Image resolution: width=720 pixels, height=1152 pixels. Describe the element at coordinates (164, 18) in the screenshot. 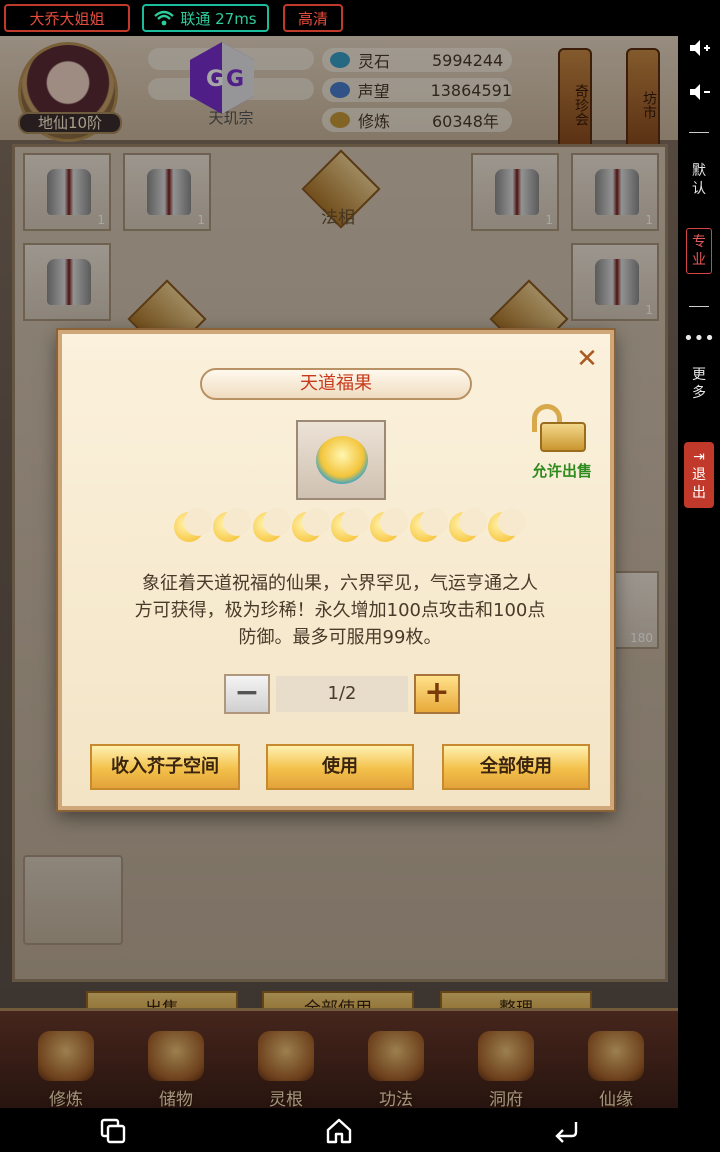

I see `wifi-icon` at that location.